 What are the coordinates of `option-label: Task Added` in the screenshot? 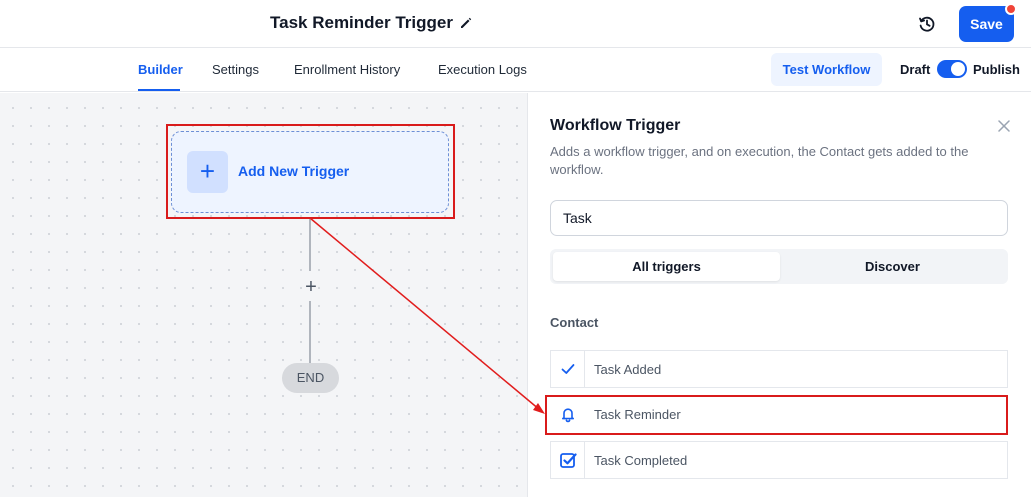 It's located at (628, 369).